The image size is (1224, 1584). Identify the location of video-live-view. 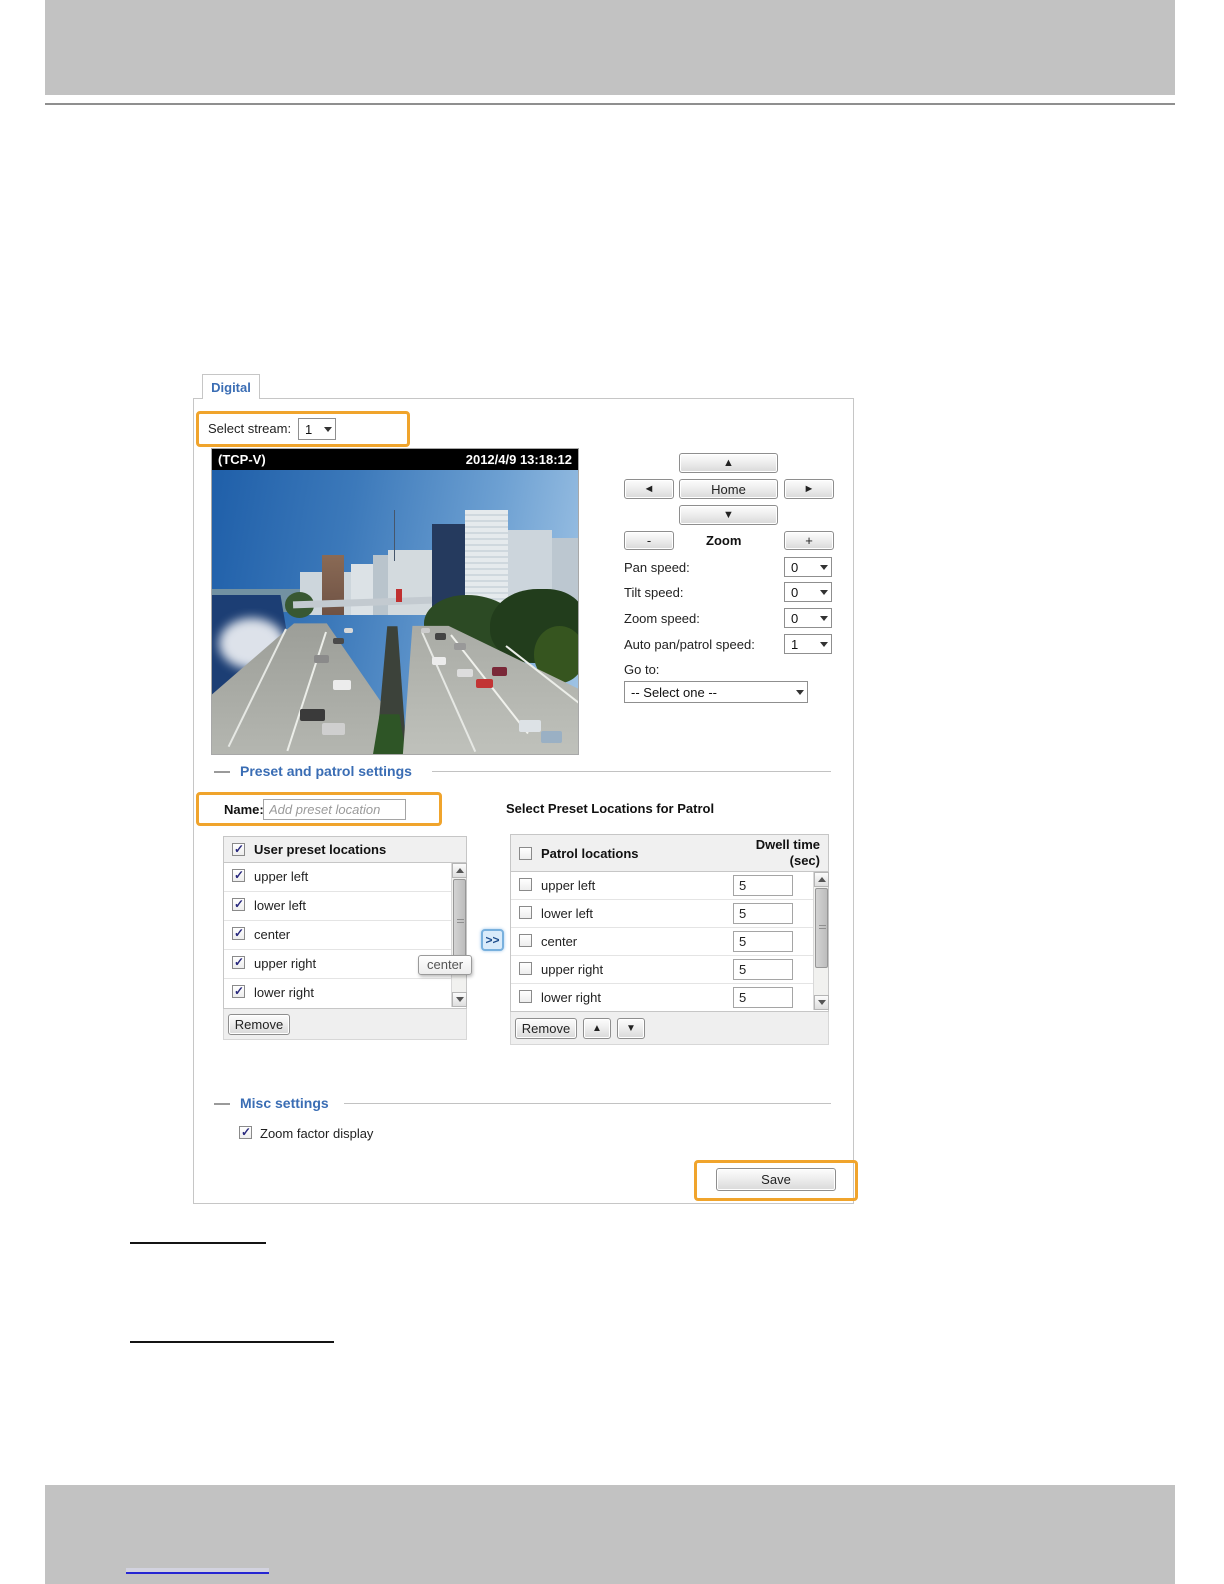
(395, 612).